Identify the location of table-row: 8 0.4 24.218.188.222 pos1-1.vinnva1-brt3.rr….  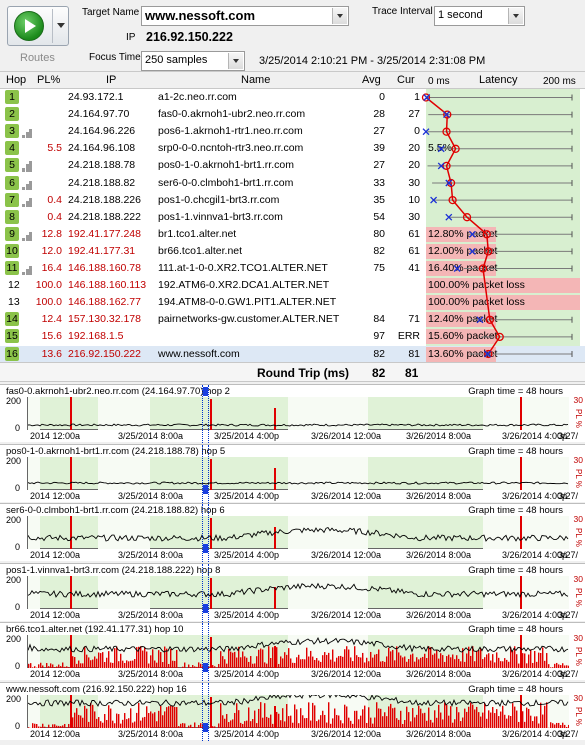
(292, 217).